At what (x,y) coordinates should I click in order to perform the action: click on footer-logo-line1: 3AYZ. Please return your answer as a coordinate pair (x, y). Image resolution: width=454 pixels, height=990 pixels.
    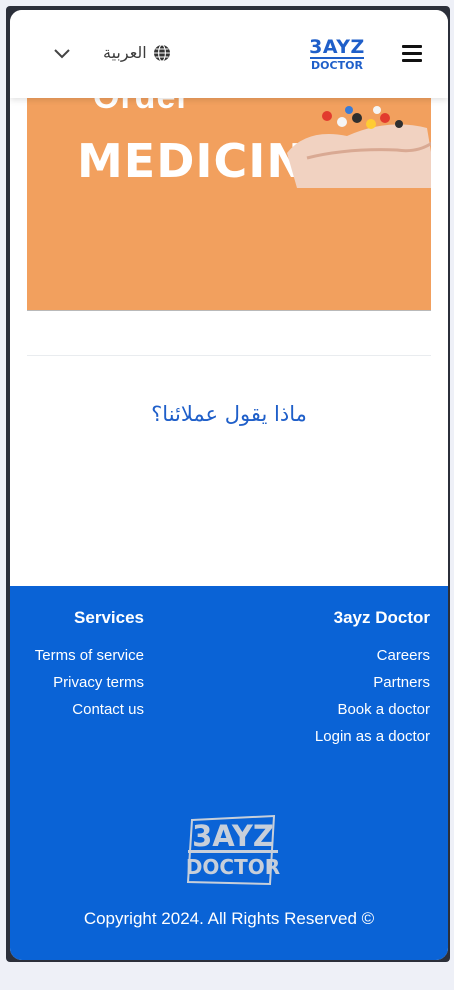
    Looking at the image, I should click on (233, 836).